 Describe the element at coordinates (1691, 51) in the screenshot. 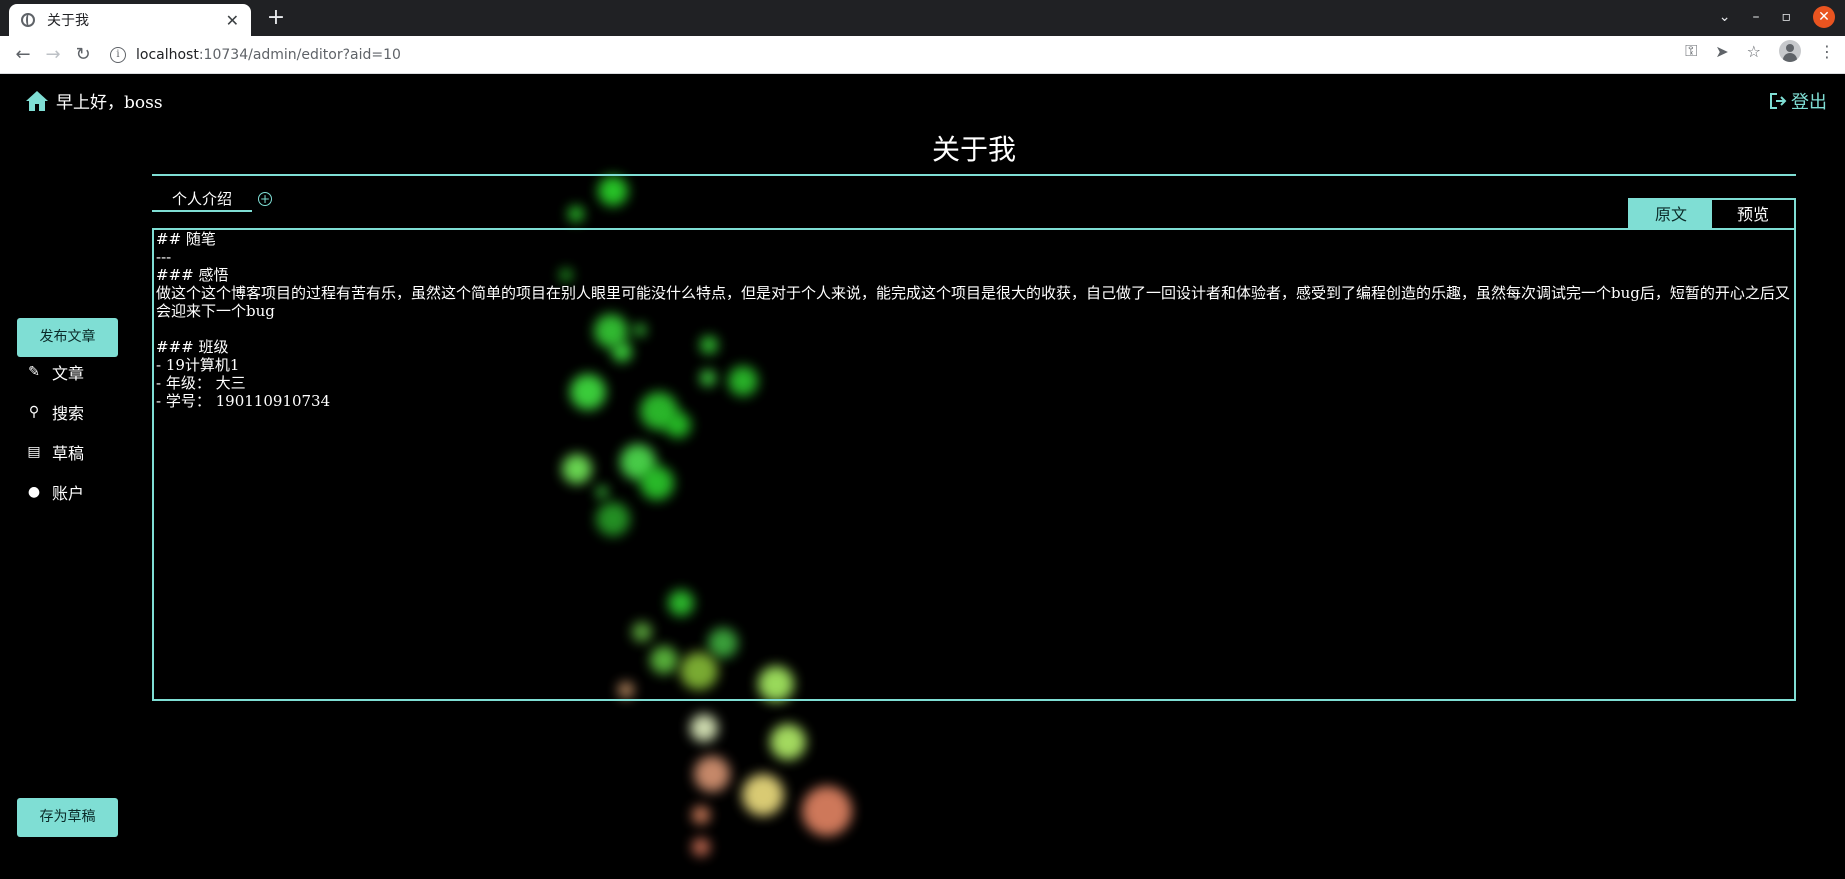

I see `key-icon: ⚿` at that location.